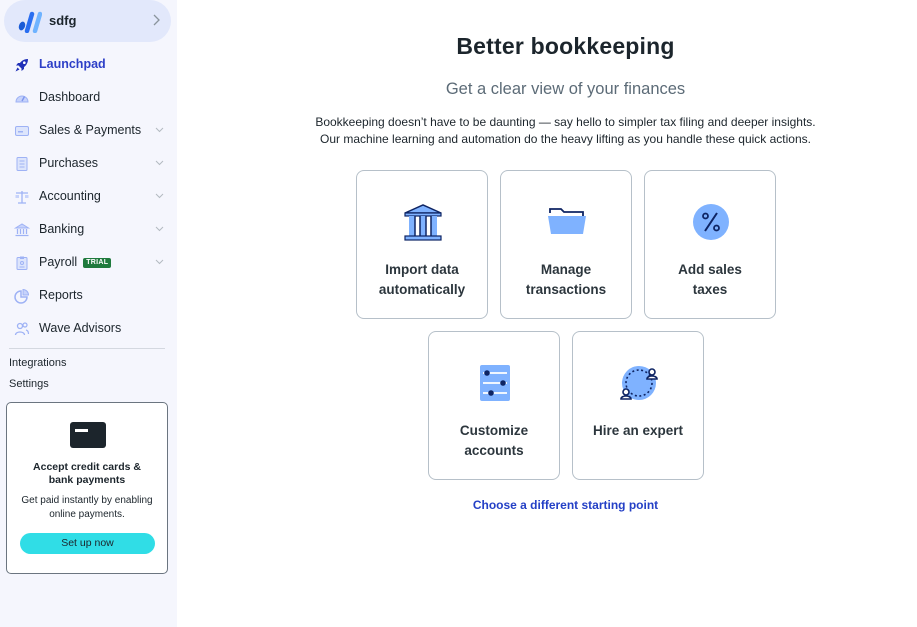  I want to click on payroll-label: Payroll, so click(58, 262).